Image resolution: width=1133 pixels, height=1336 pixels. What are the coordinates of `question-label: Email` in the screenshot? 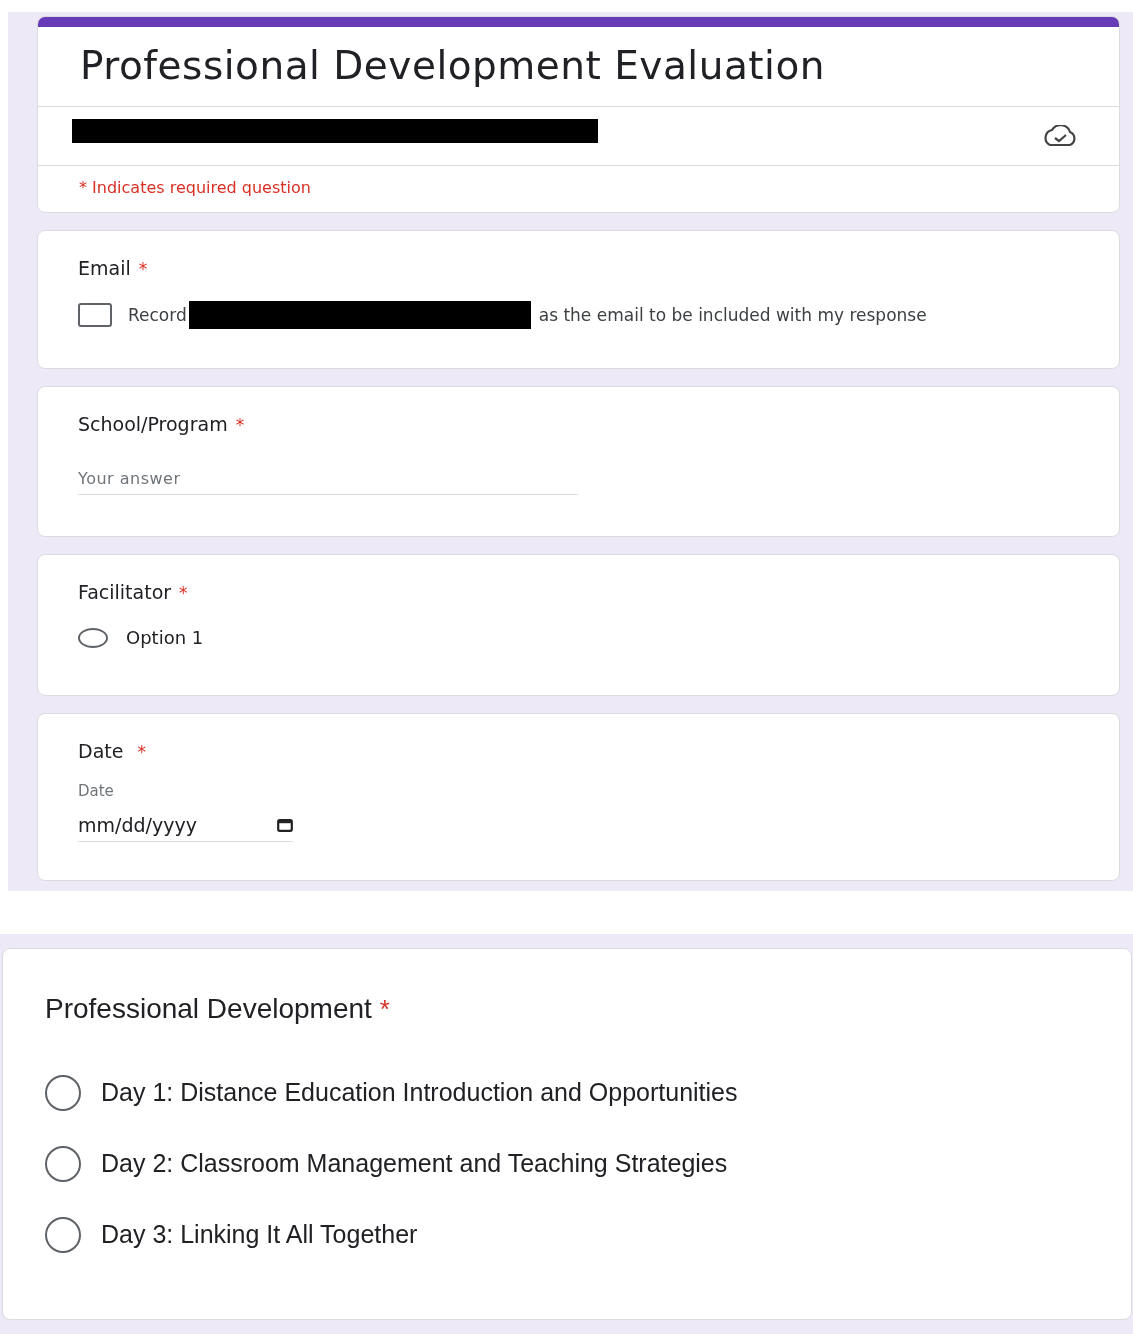 It's located at (104, 268).